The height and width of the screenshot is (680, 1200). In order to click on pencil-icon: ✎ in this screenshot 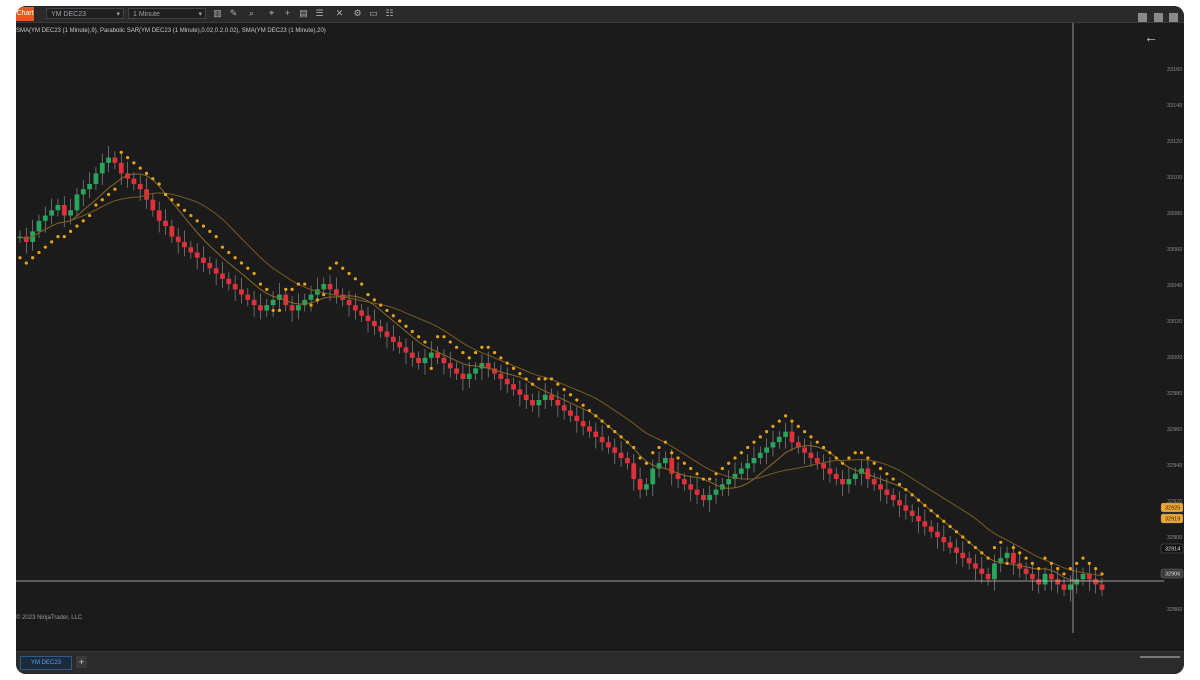, I will do `click(233, 13)`.